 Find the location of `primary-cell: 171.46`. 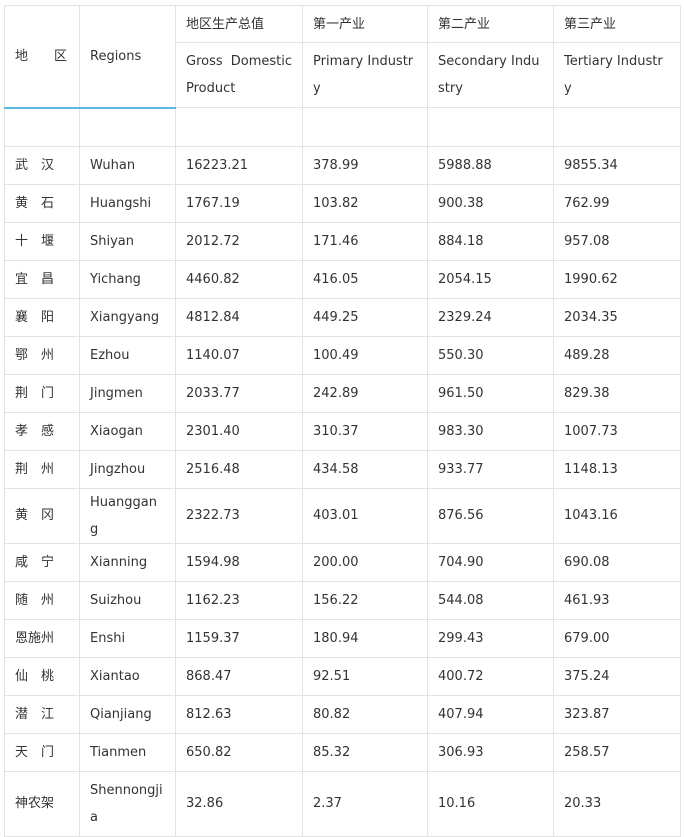

primary-cell: 171.46 is located at coordinates (365, 241).